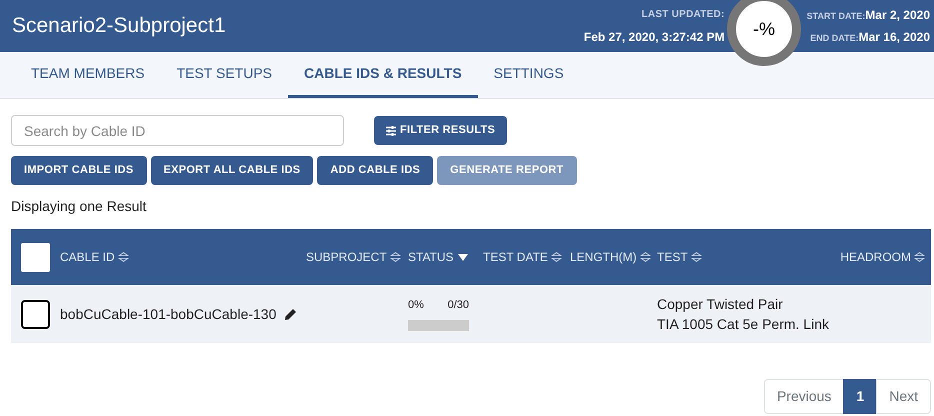  Describe the element at coordinates (894, 37) in the screenshot. I see `end-date-value: Mar 16, 2020` at that location.